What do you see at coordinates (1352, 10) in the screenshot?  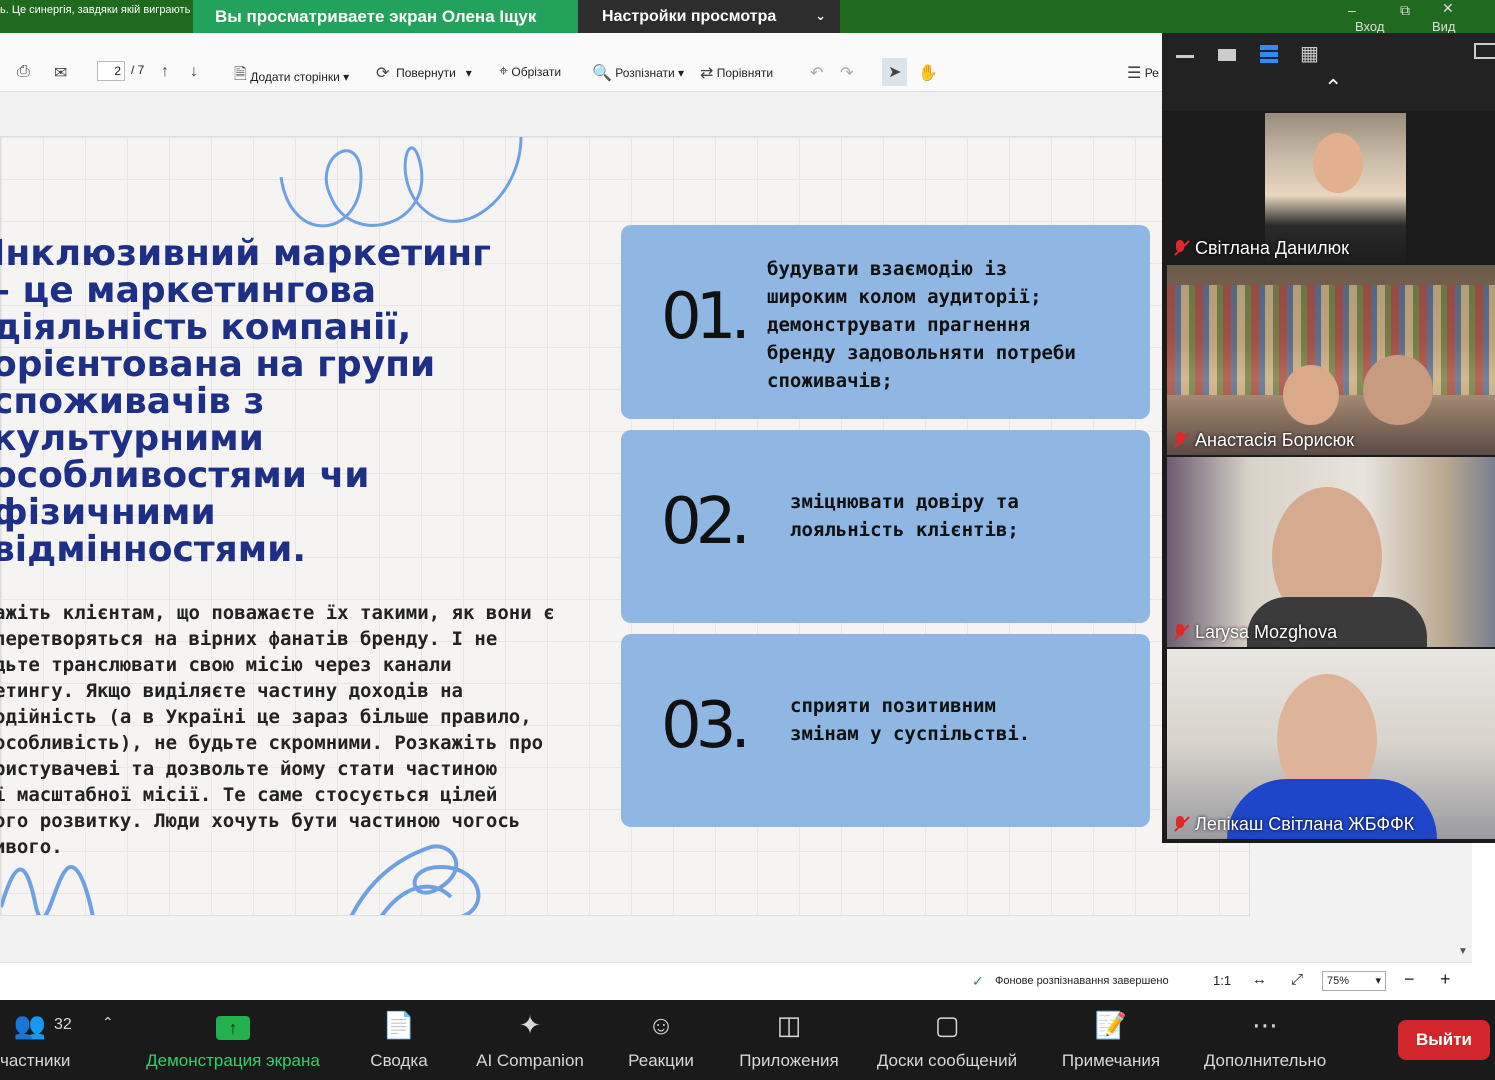 I see `minimize-icon: –` at bounding box center [1352, 10].